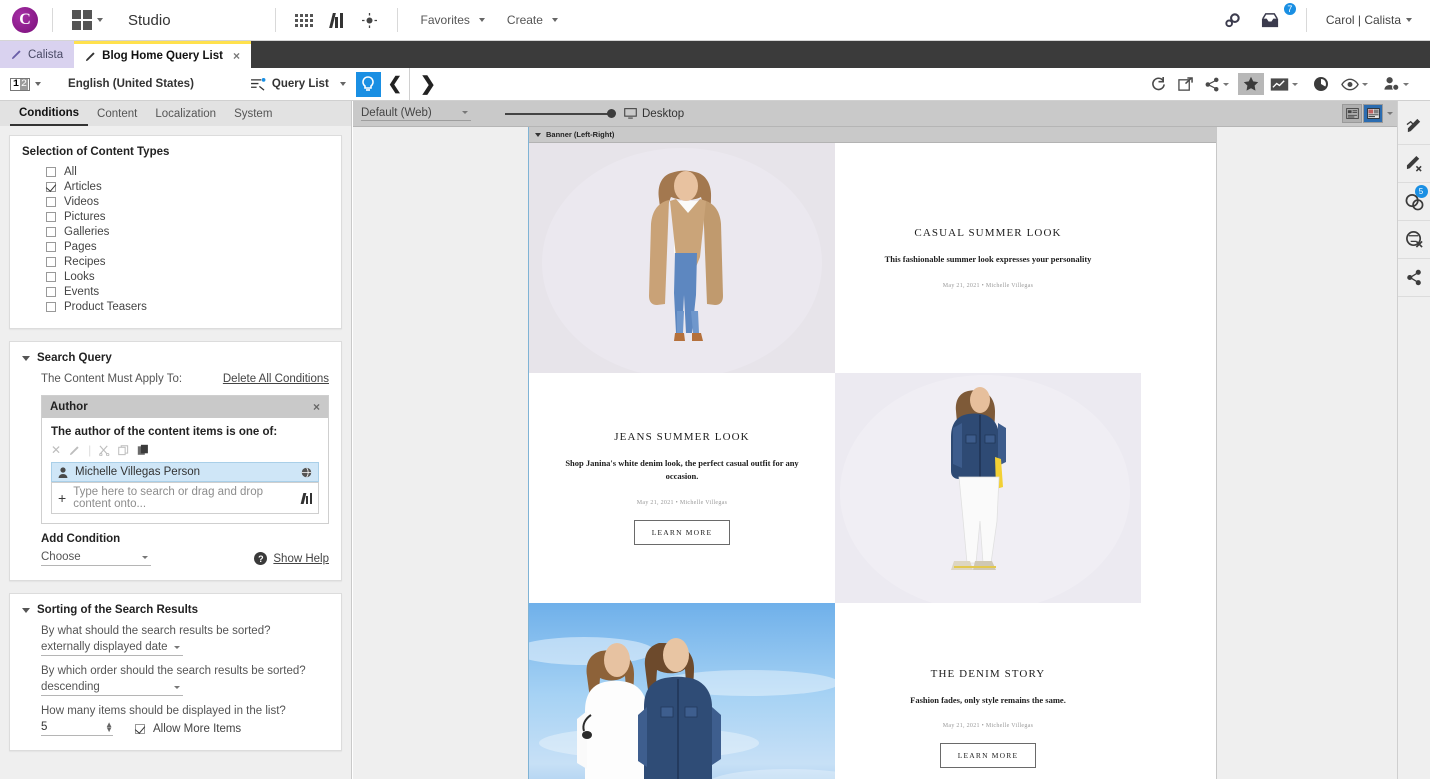  I want to click on tab-localization: Localization, so click(185, 113).